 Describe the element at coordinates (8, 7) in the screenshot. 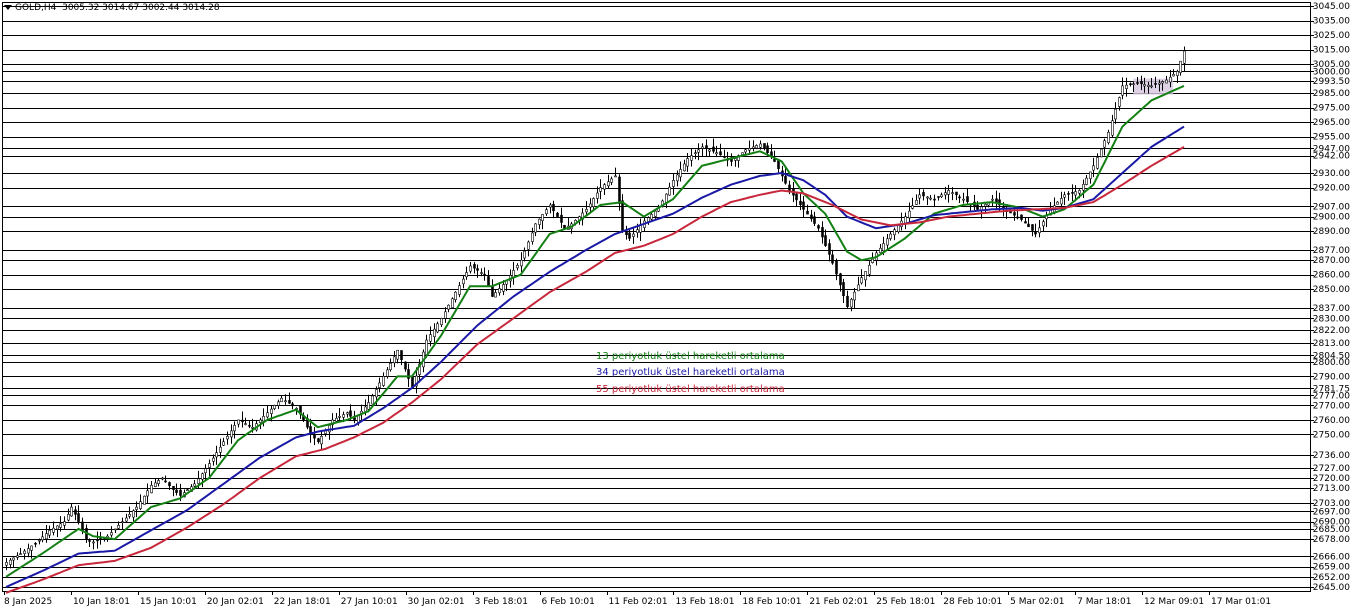

I see `dropdown-triangle-icon` at that location.